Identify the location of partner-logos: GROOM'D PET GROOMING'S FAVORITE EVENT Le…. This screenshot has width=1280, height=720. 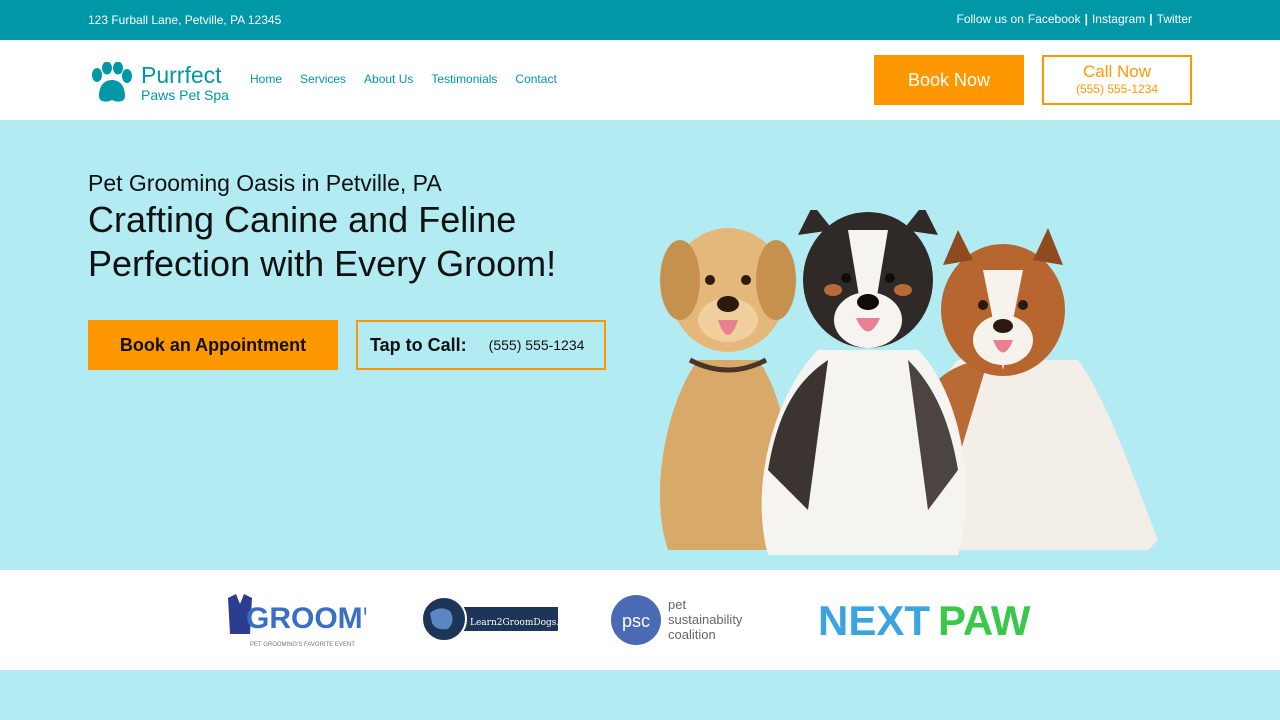
(640, 620).